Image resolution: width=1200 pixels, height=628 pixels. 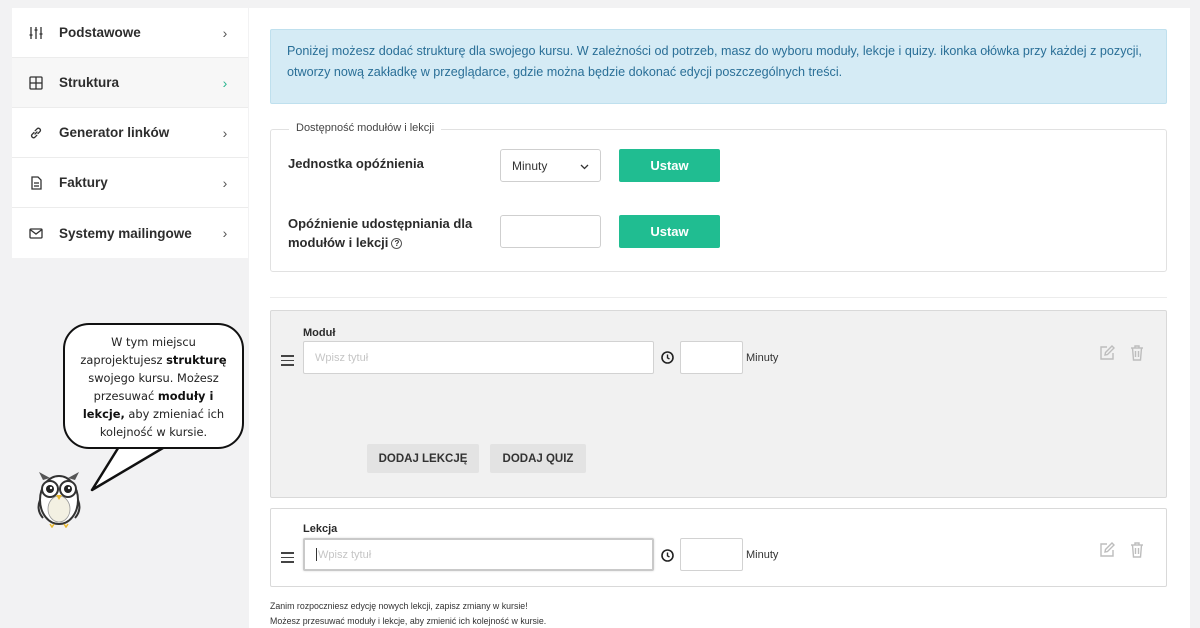 I want to click on link-icon, so click(x=36, y=133).